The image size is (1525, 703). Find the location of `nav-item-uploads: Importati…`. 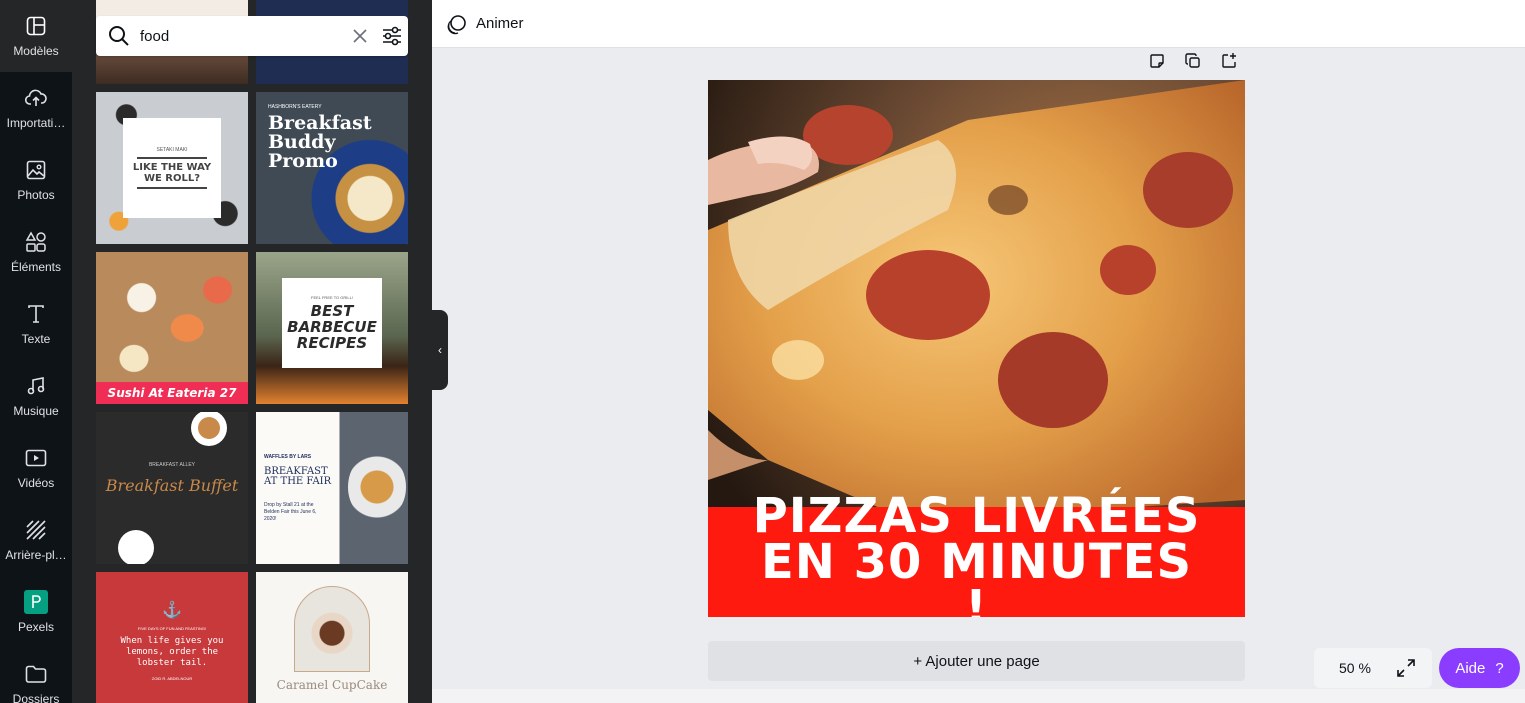

nav-item-uploads: Importati… is located at coordinates (36, 108).